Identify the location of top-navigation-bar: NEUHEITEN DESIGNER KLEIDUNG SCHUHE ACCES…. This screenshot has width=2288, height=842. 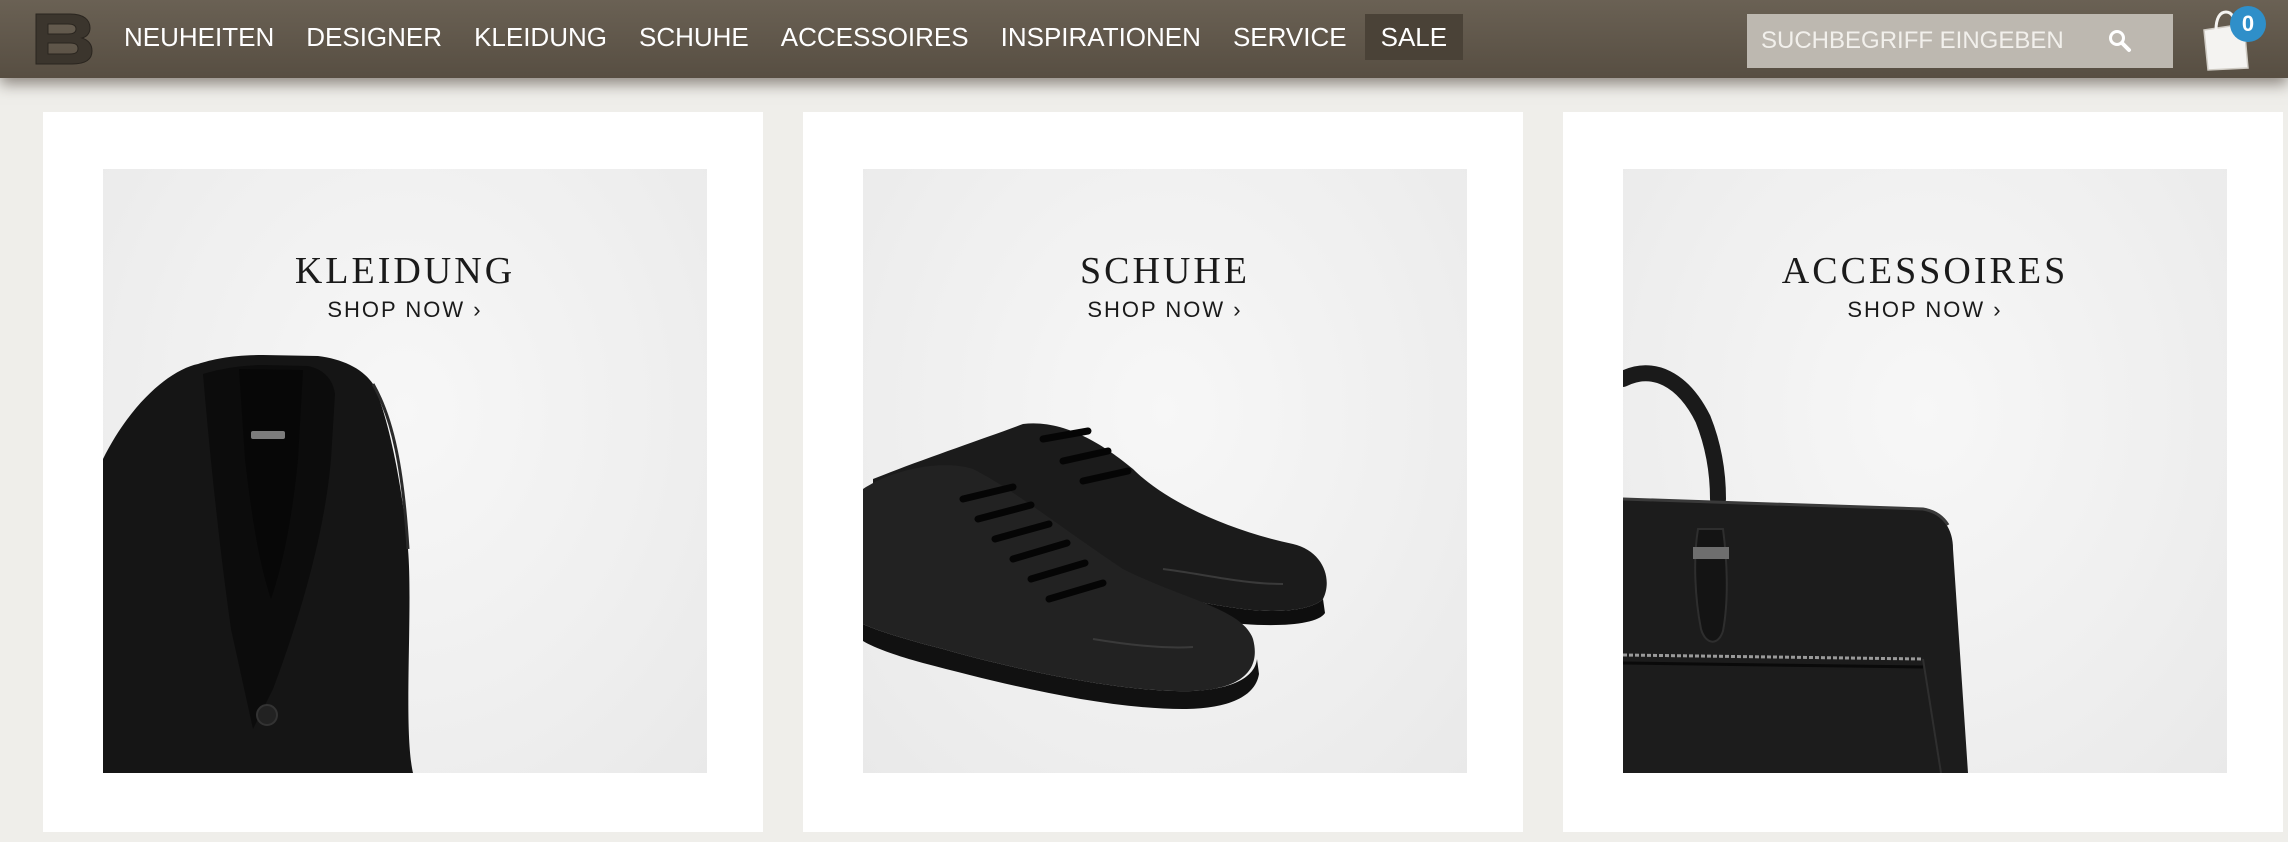
(1144, 39).